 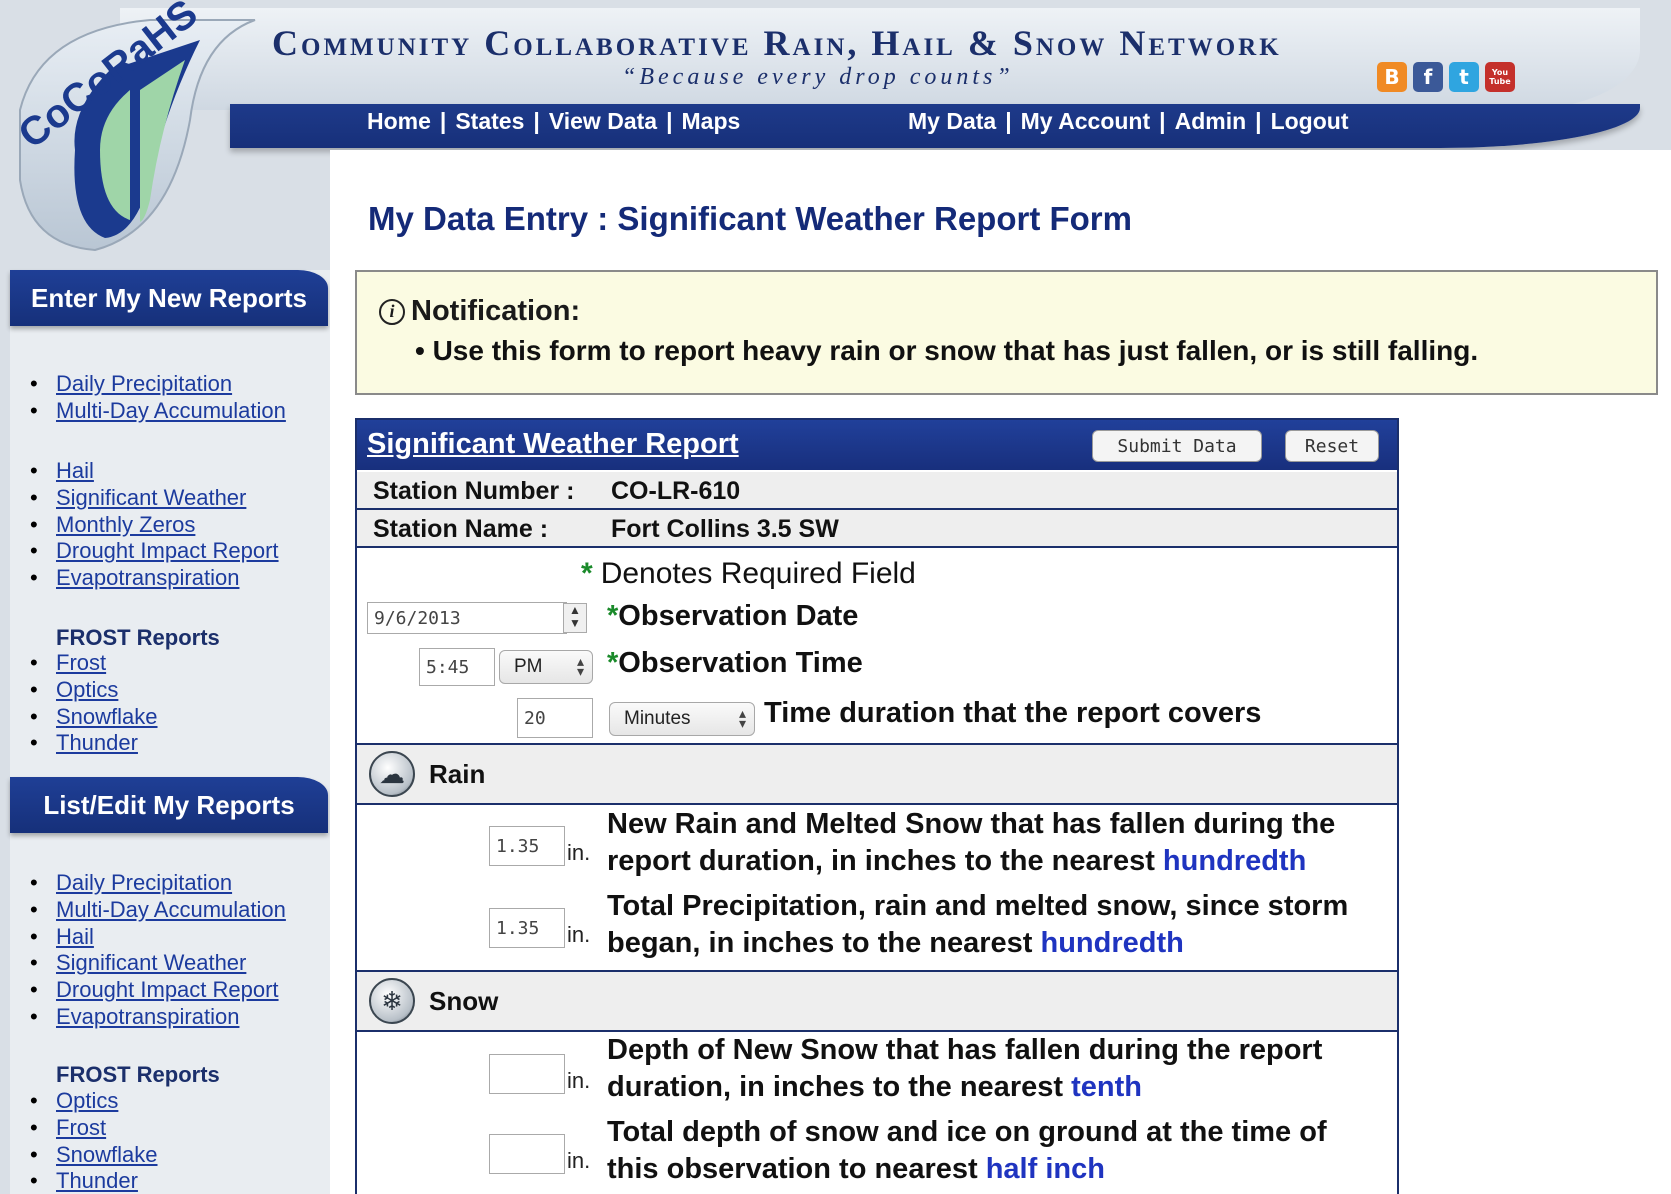 What do you see at coordinates (1177, 446) in the screenshot?
I see `submit-data-button: Submit Data` at bounding box center [1177, 446].